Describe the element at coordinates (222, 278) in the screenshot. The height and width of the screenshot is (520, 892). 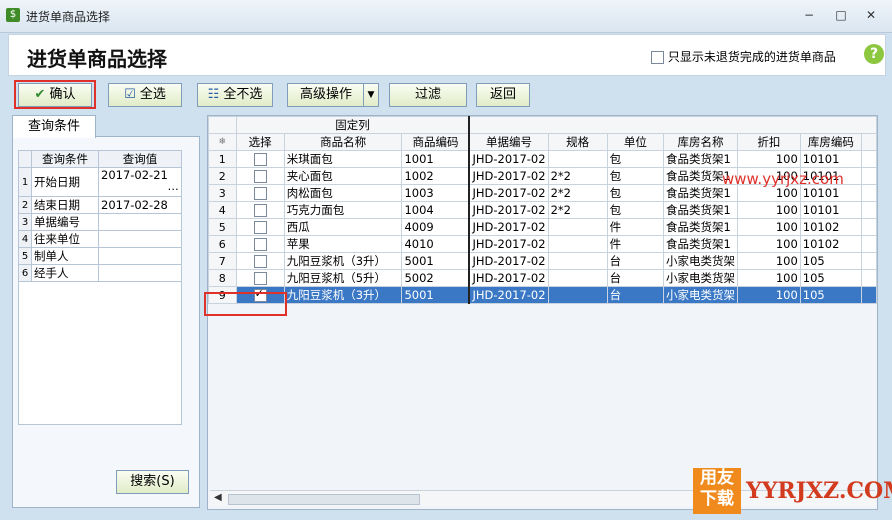
I see `row-number: 8` at that location.